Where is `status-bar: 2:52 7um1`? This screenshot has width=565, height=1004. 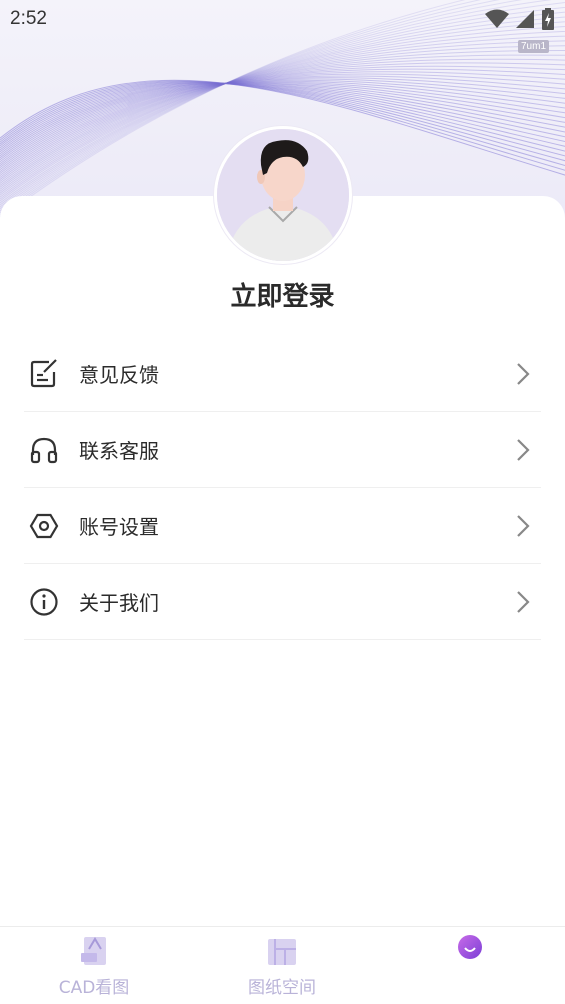
status-bar: 2:52 7um1 is located at coordinates (282, 26).